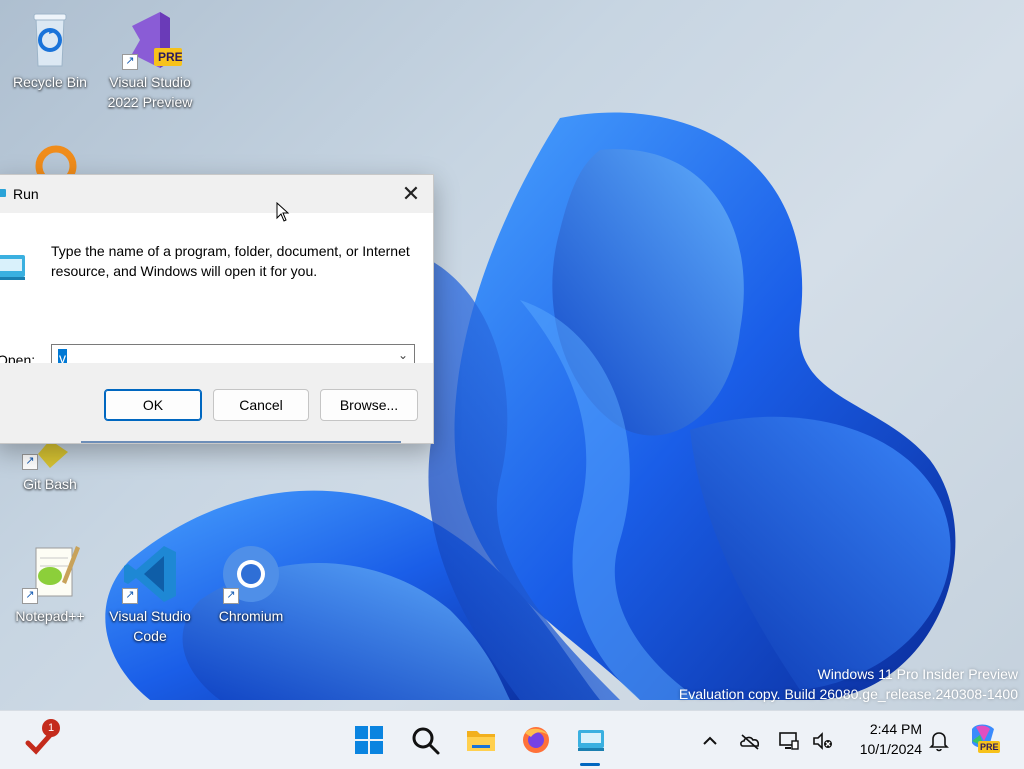 Image resolution: width=1024 pixels, height=769 pixels. I want to click on window-resize-edge, so click(241, 442).